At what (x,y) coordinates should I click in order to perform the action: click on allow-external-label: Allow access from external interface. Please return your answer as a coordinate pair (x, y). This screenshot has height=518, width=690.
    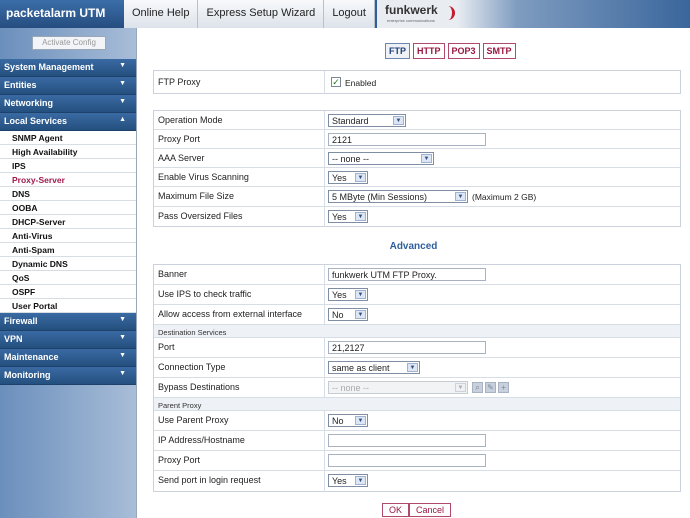
    Looking at the image, I should click on (230, 314).